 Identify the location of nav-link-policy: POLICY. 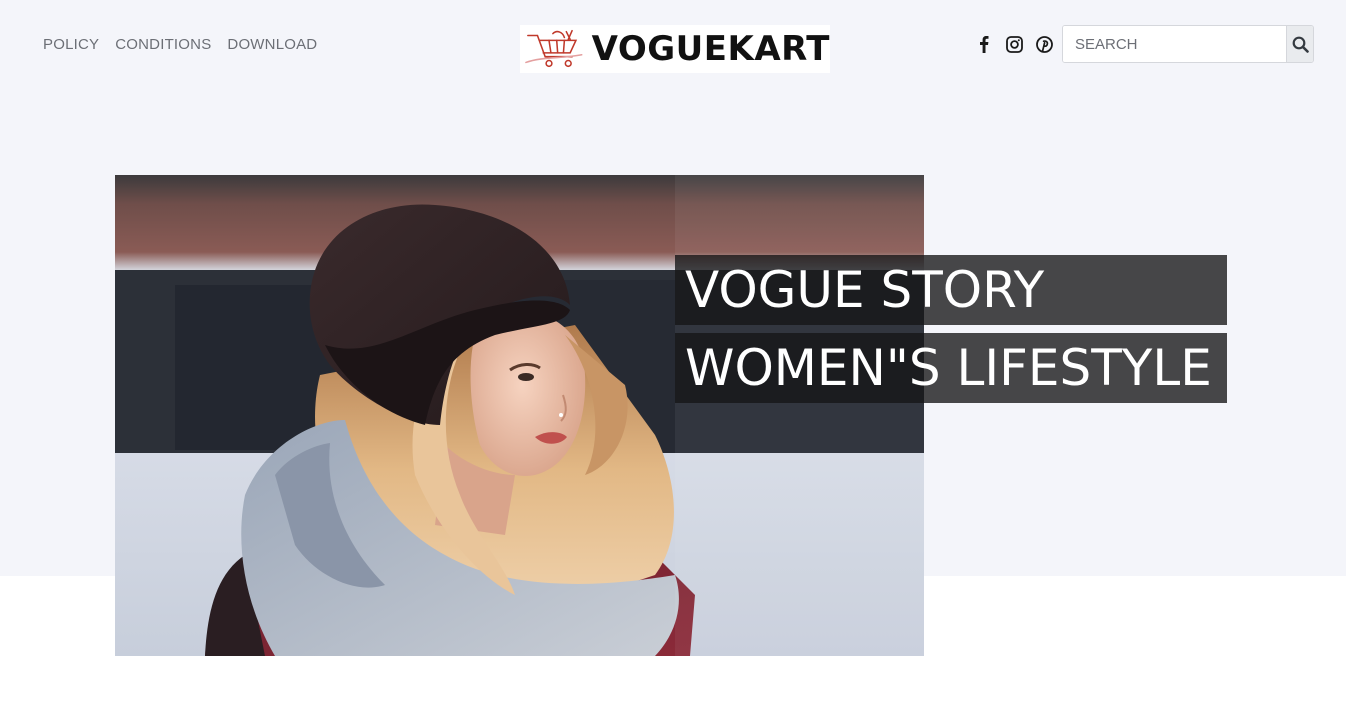
(71, 44).